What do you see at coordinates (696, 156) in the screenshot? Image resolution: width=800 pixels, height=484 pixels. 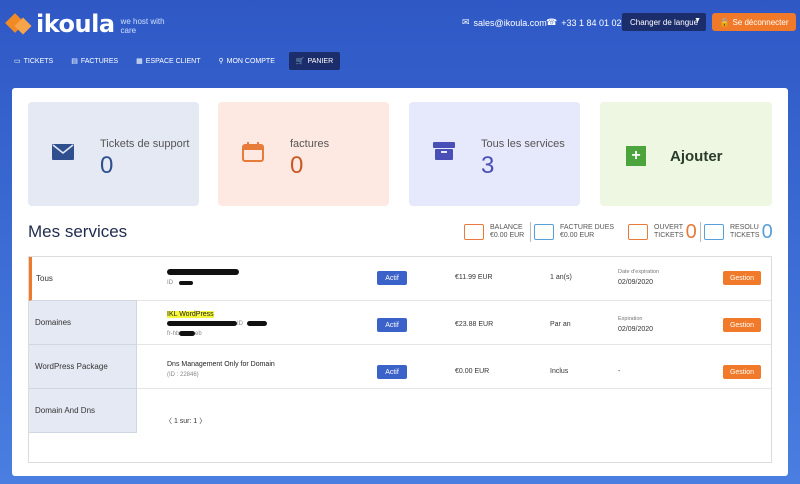 I see `card-add-label: Ajouter` at bounding box center [696, 156].